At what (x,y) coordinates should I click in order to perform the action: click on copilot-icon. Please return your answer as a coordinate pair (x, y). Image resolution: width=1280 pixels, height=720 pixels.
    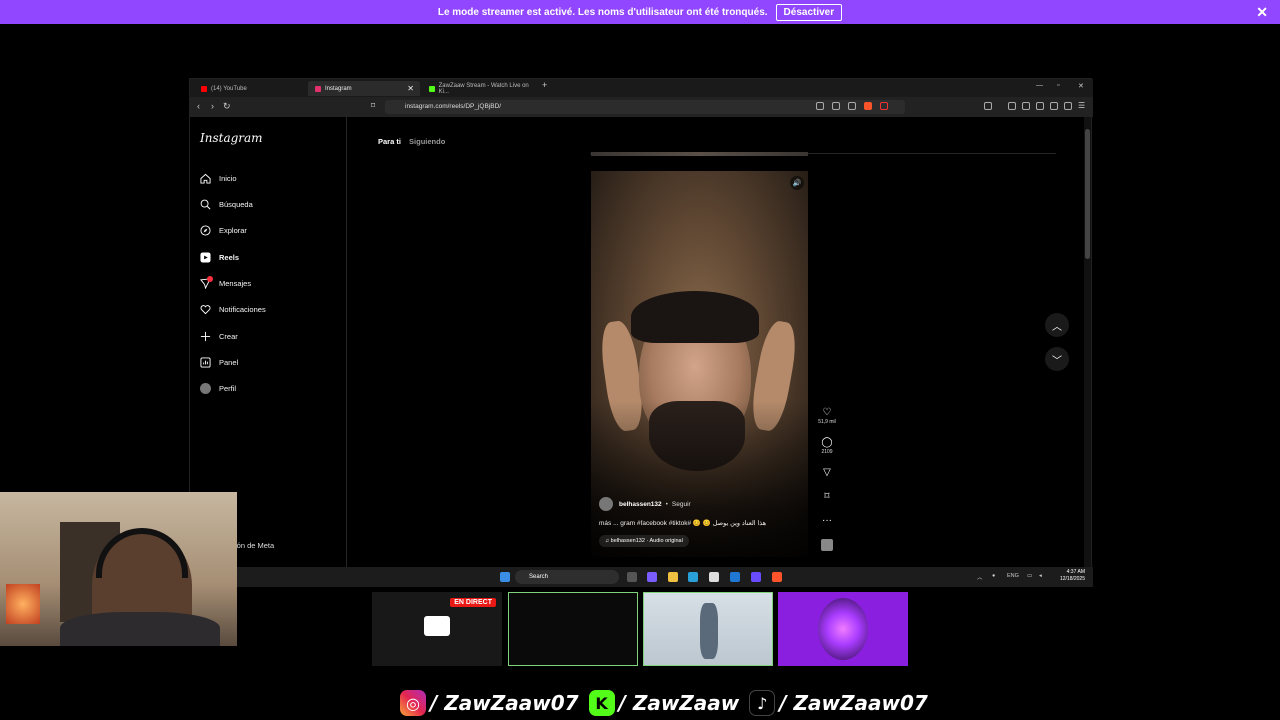
    Looking at the image, I should click on (652, 577).